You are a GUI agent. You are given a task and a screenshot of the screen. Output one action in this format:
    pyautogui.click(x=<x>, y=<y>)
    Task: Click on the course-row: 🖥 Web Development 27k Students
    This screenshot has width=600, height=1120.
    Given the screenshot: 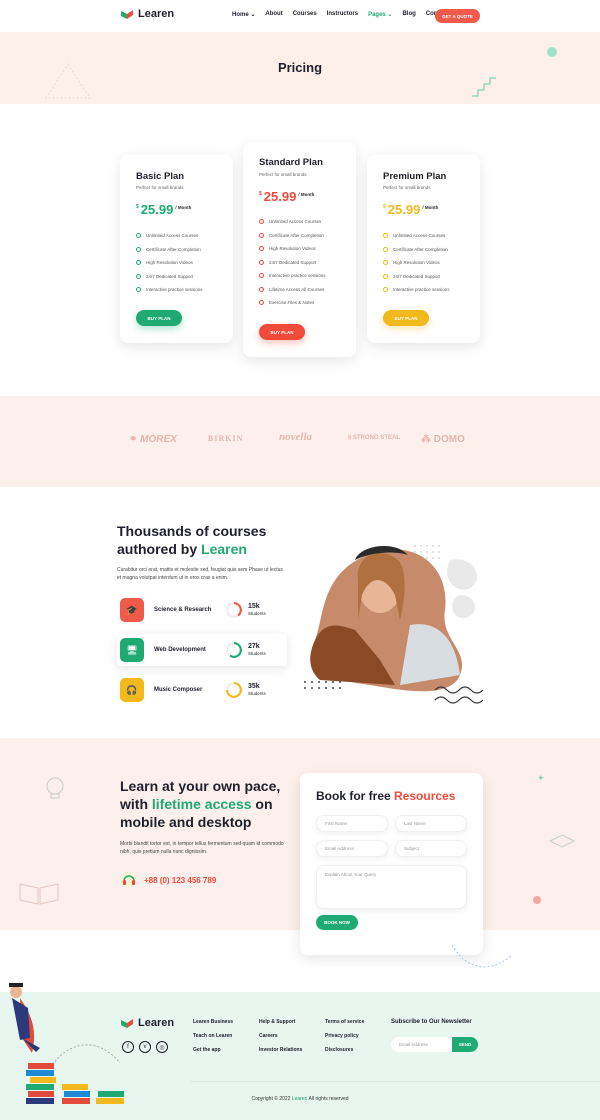 What is the action you would take?
    pyautogui.click(x=202, y=650)
    